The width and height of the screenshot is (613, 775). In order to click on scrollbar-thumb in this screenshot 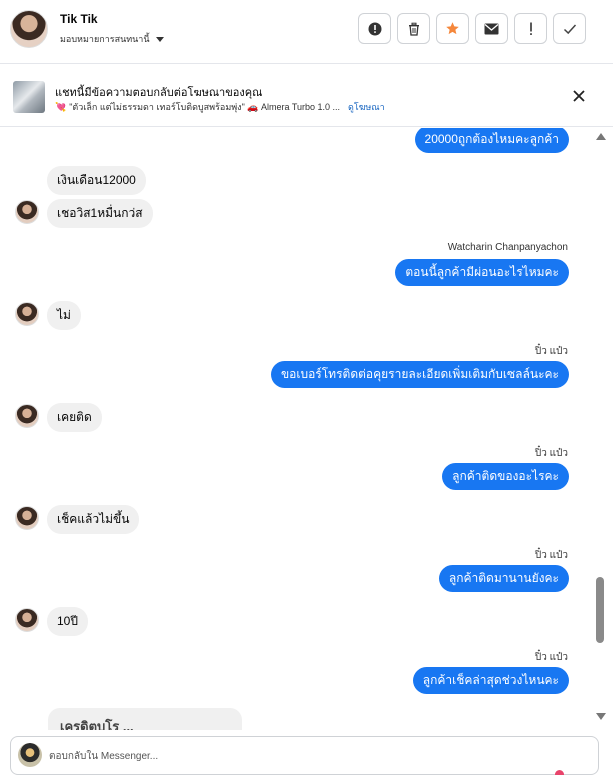, I will do `click(600, 610)`.